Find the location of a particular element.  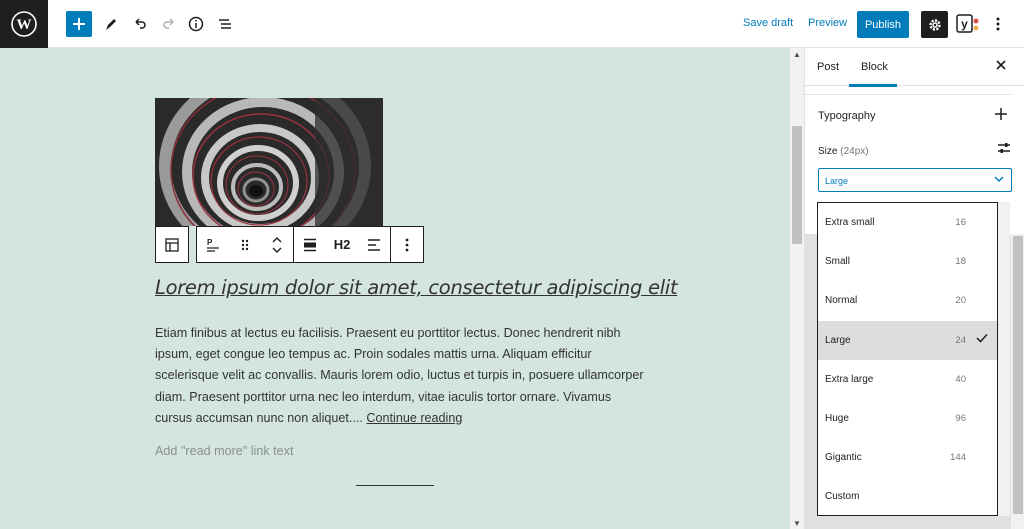

block-tools-group: P H2 is located at coordinates (310, 244).